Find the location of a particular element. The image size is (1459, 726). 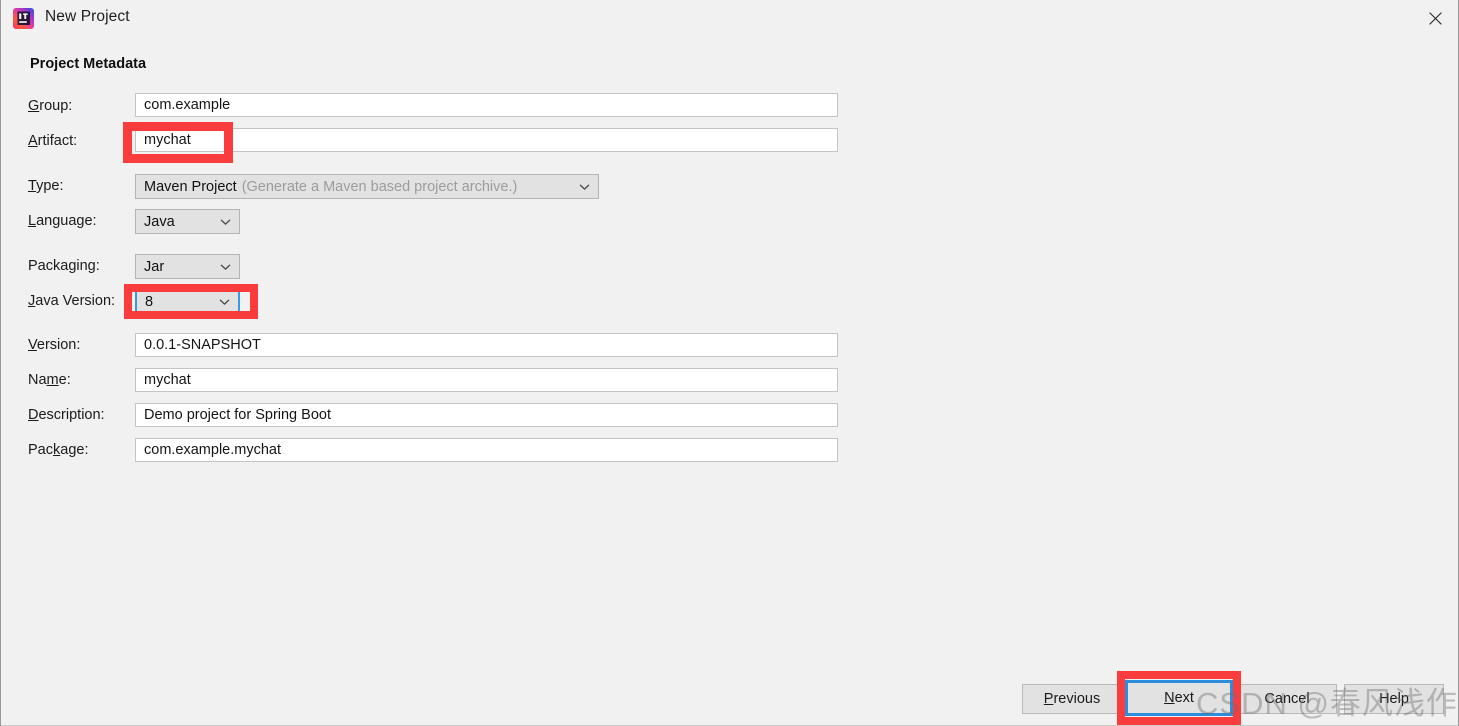

artifact-input is located at coordinates (486, 140).